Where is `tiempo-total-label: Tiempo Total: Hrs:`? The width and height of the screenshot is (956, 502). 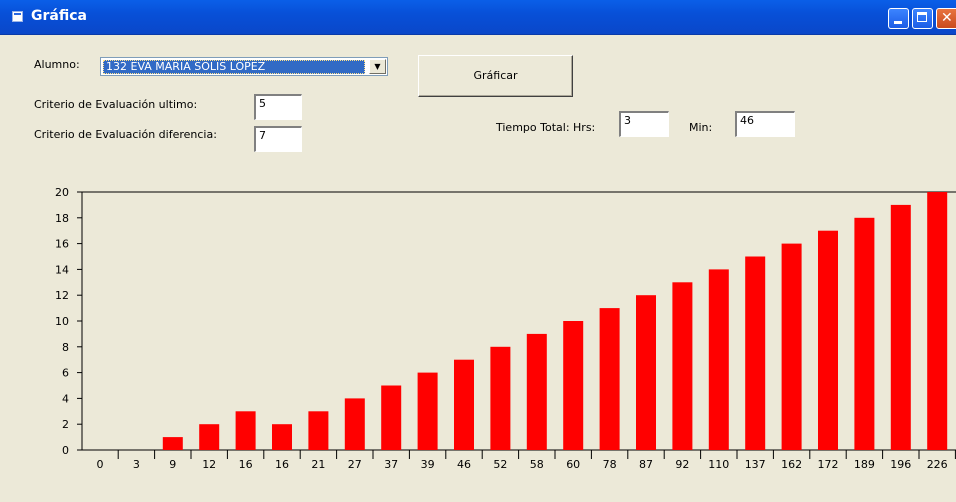
tiempo-total-label: Tiempo Total: Hrs: is located at coordinates (546, 127).